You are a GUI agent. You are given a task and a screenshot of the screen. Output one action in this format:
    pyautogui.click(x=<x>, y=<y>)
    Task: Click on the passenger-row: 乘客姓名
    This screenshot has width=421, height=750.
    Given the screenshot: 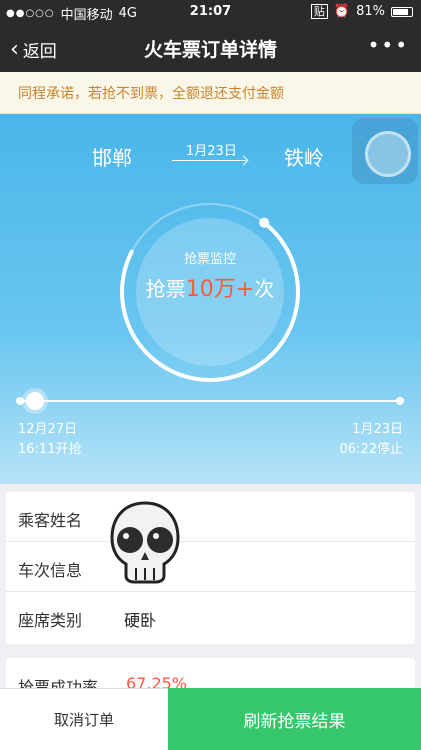 What is the action you would take?
    pyautogui.click(x=210, y=517)
    